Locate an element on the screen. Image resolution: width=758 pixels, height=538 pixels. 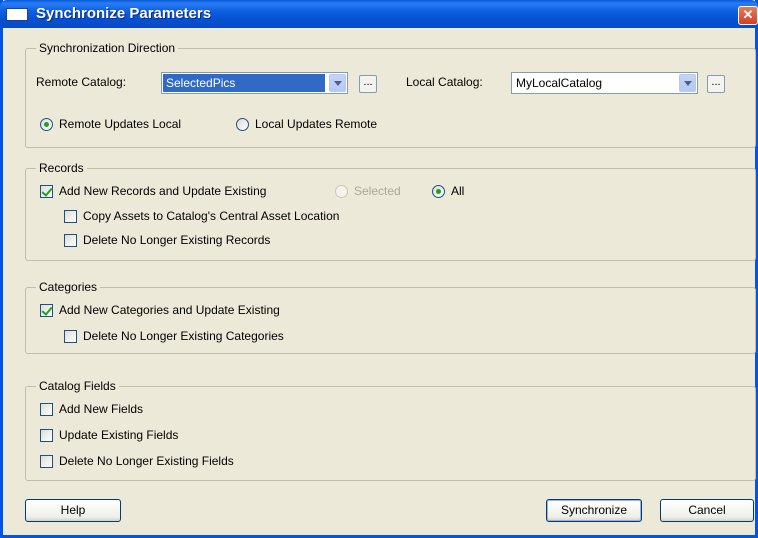
cancel-button: Cancel is located at coordinates (707, 510).